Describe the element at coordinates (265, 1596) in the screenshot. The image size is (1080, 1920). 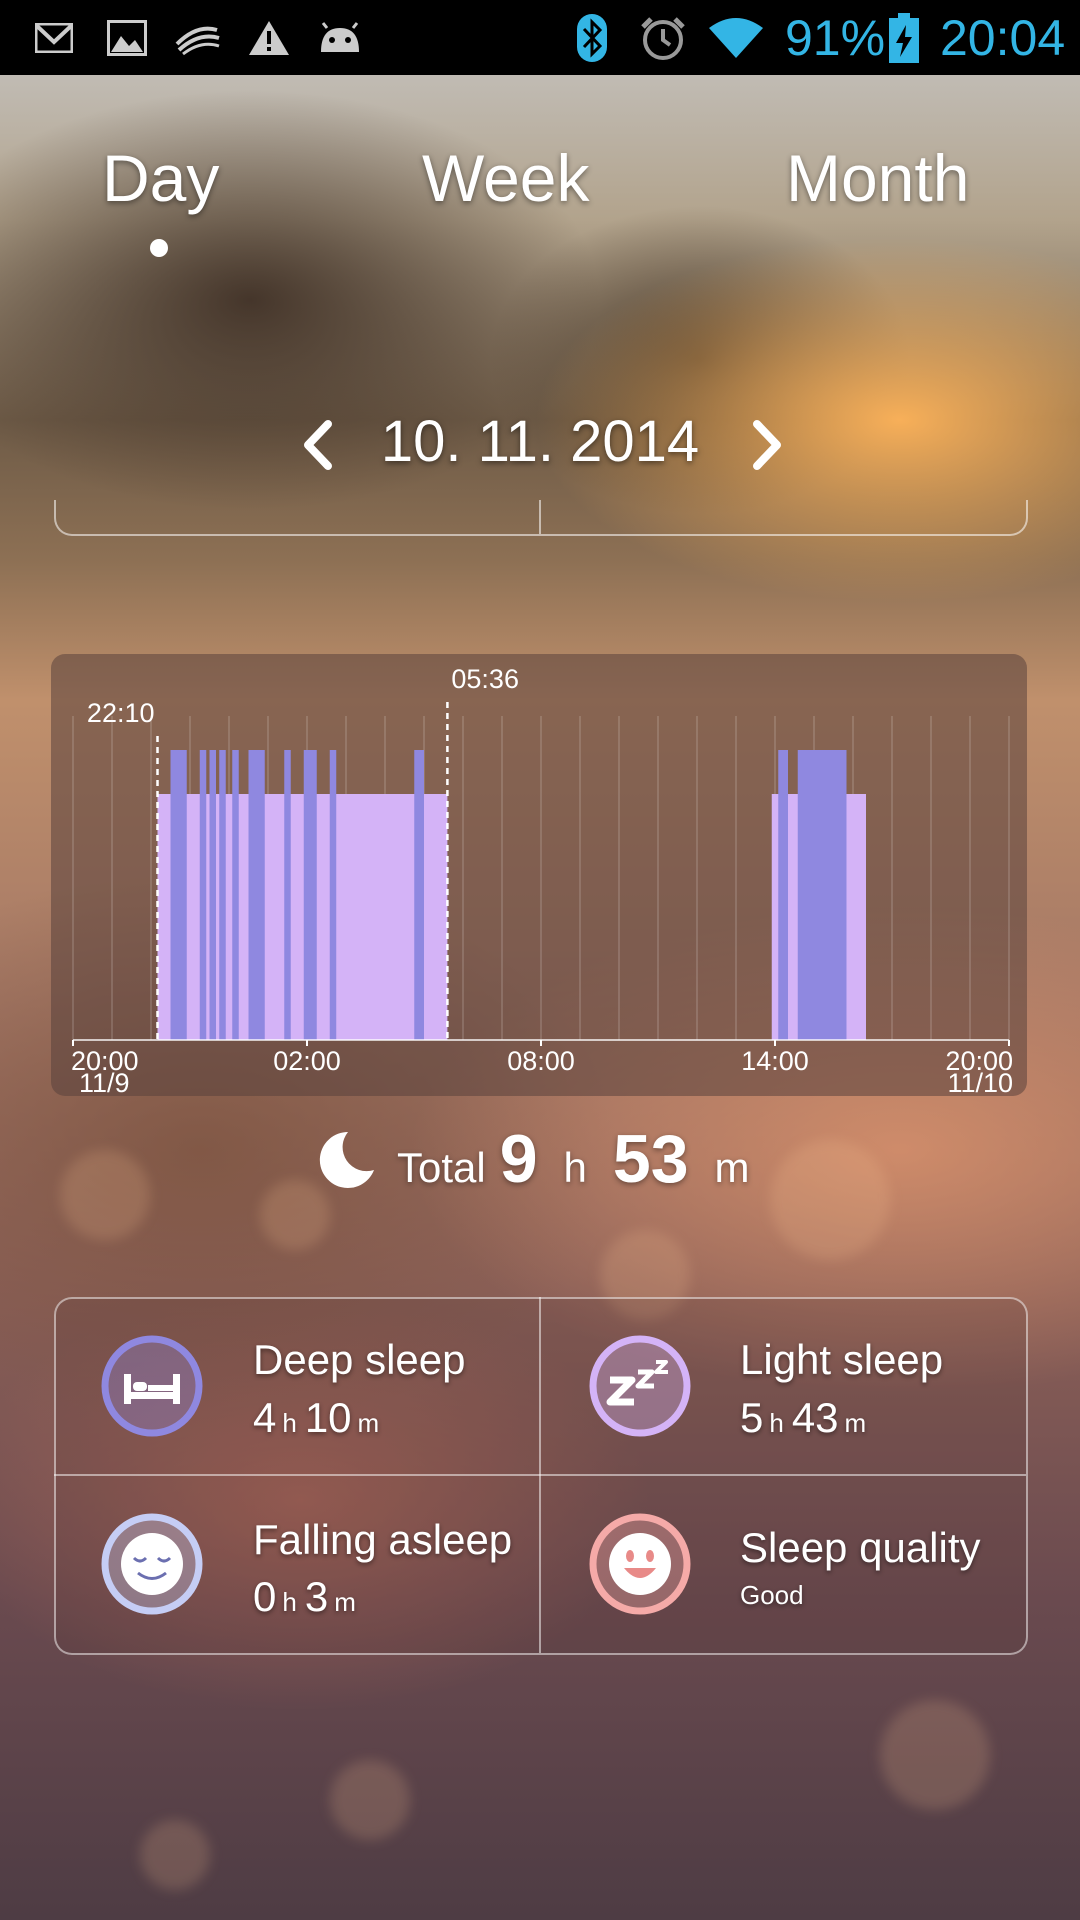
I see `falling-asleep-hours: 0` at that location.